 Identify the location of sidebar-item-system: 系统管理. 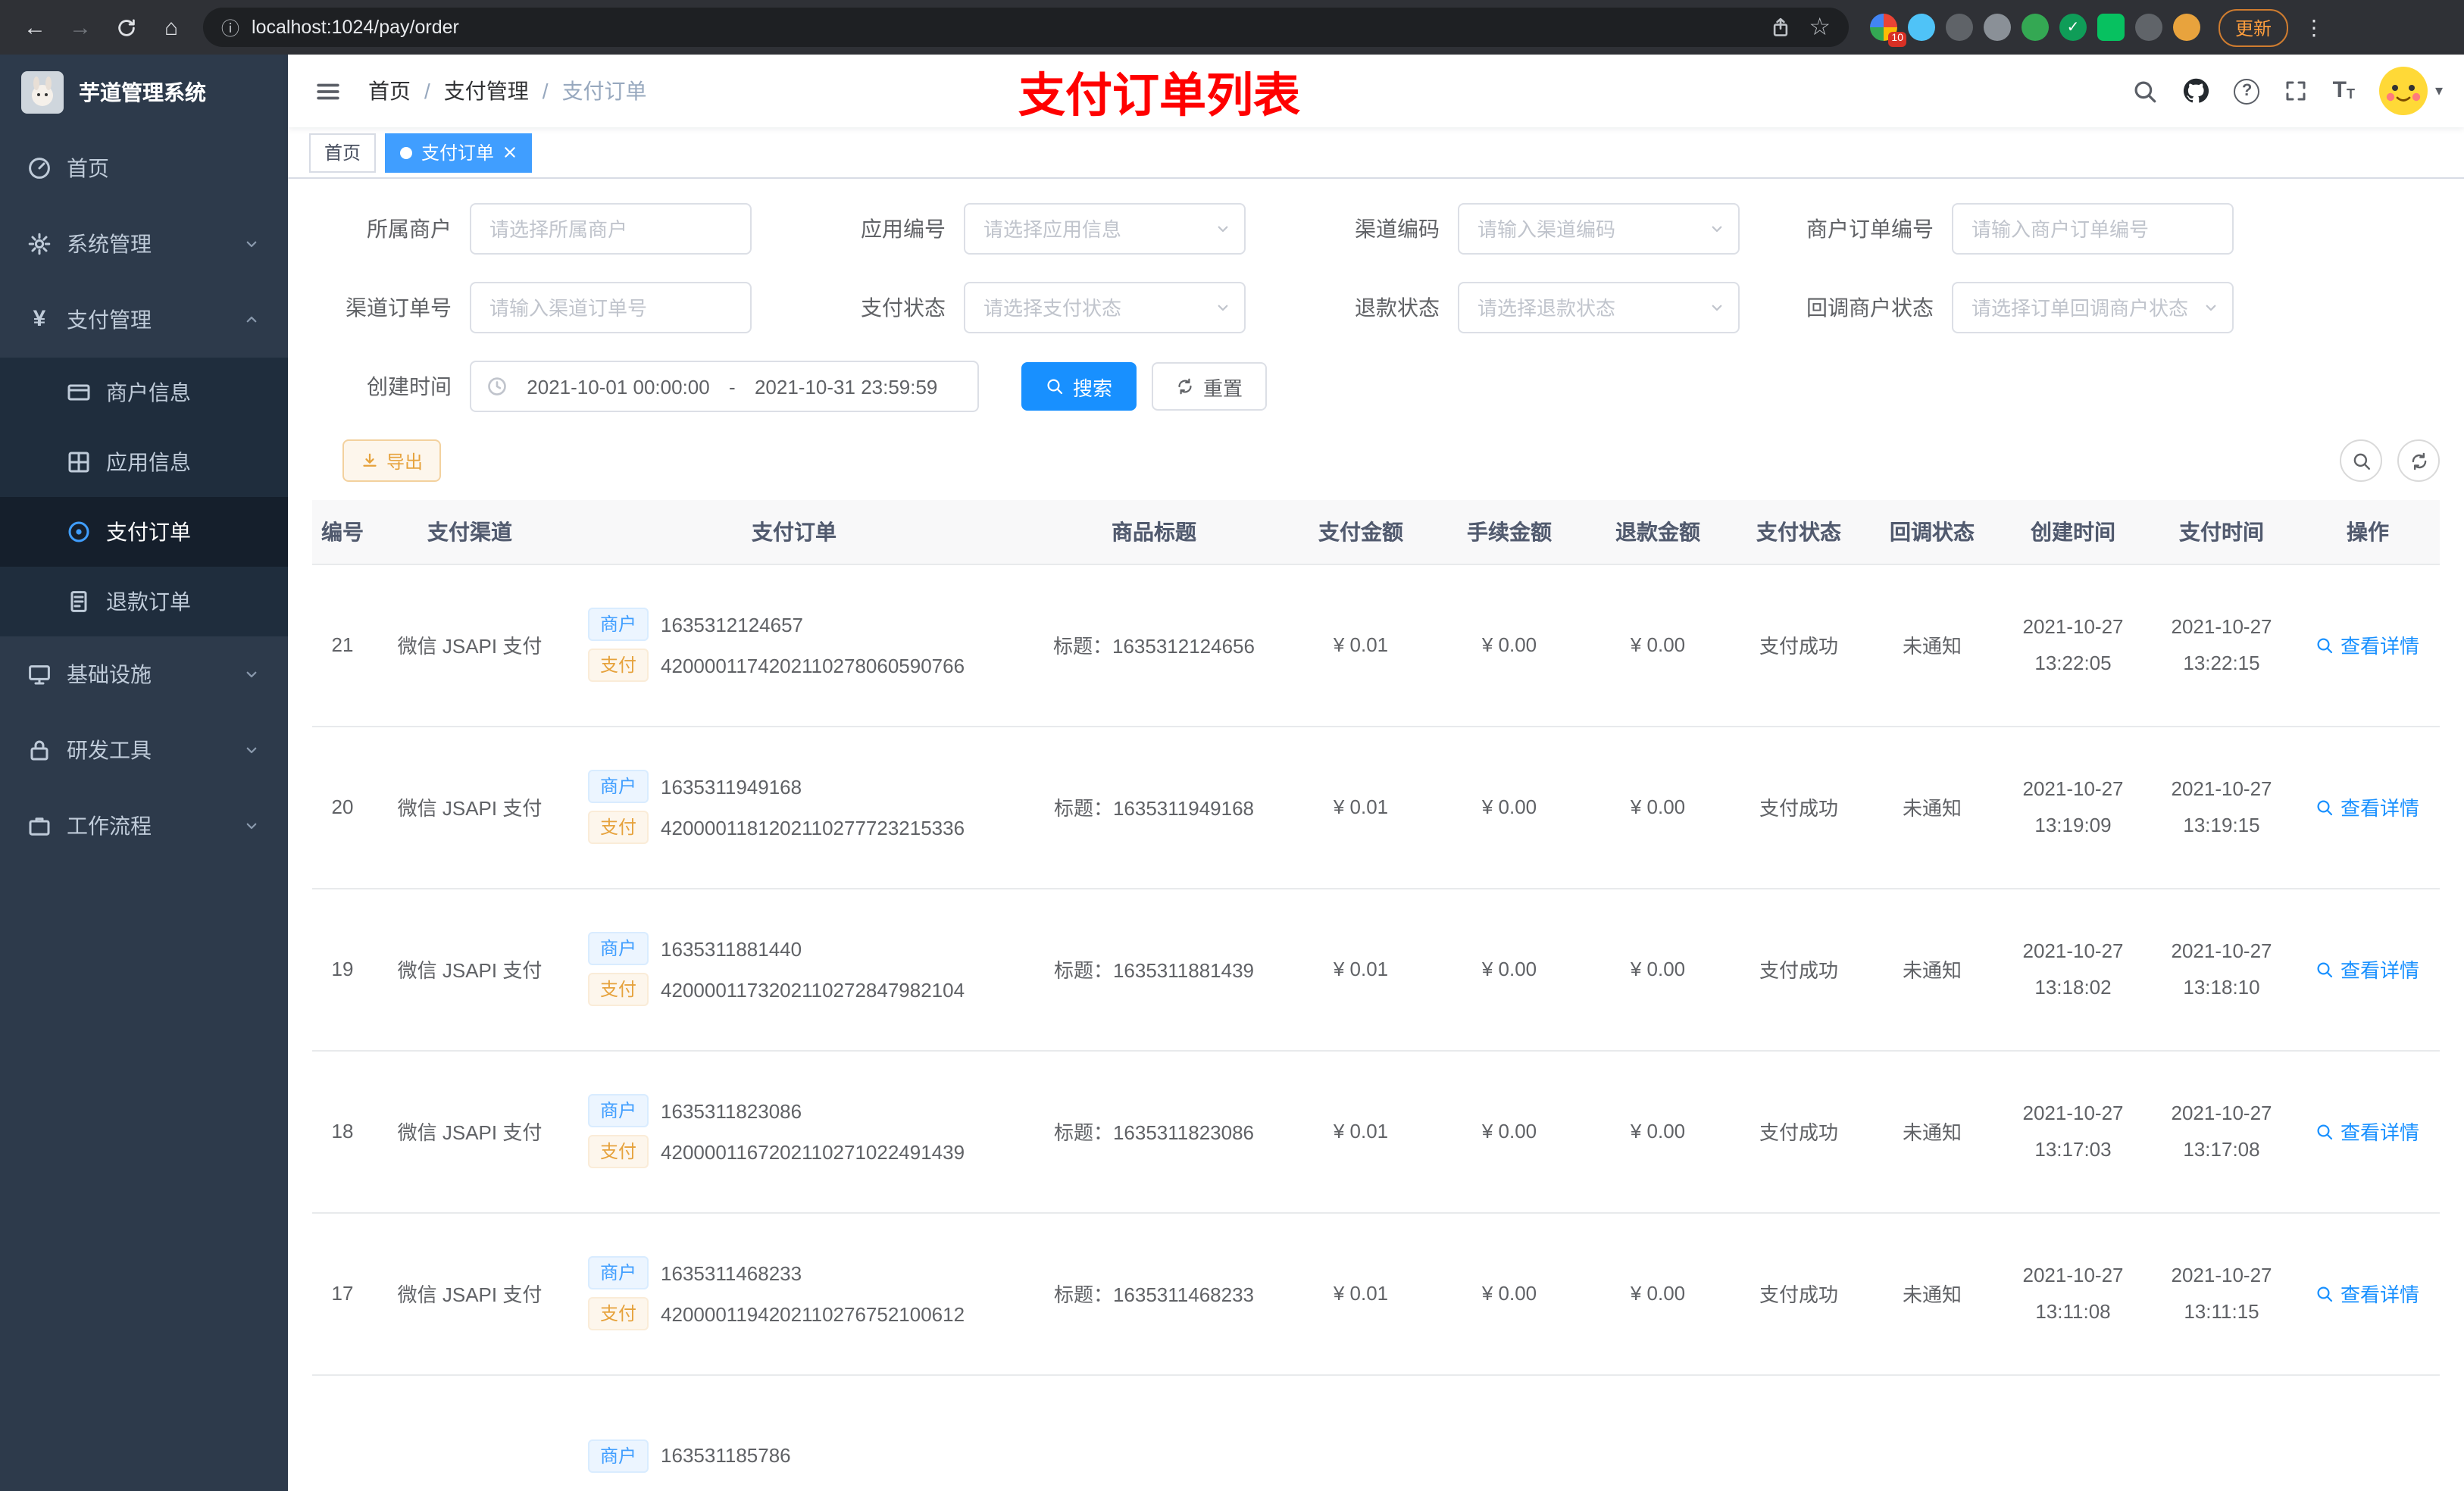
(144, 244).